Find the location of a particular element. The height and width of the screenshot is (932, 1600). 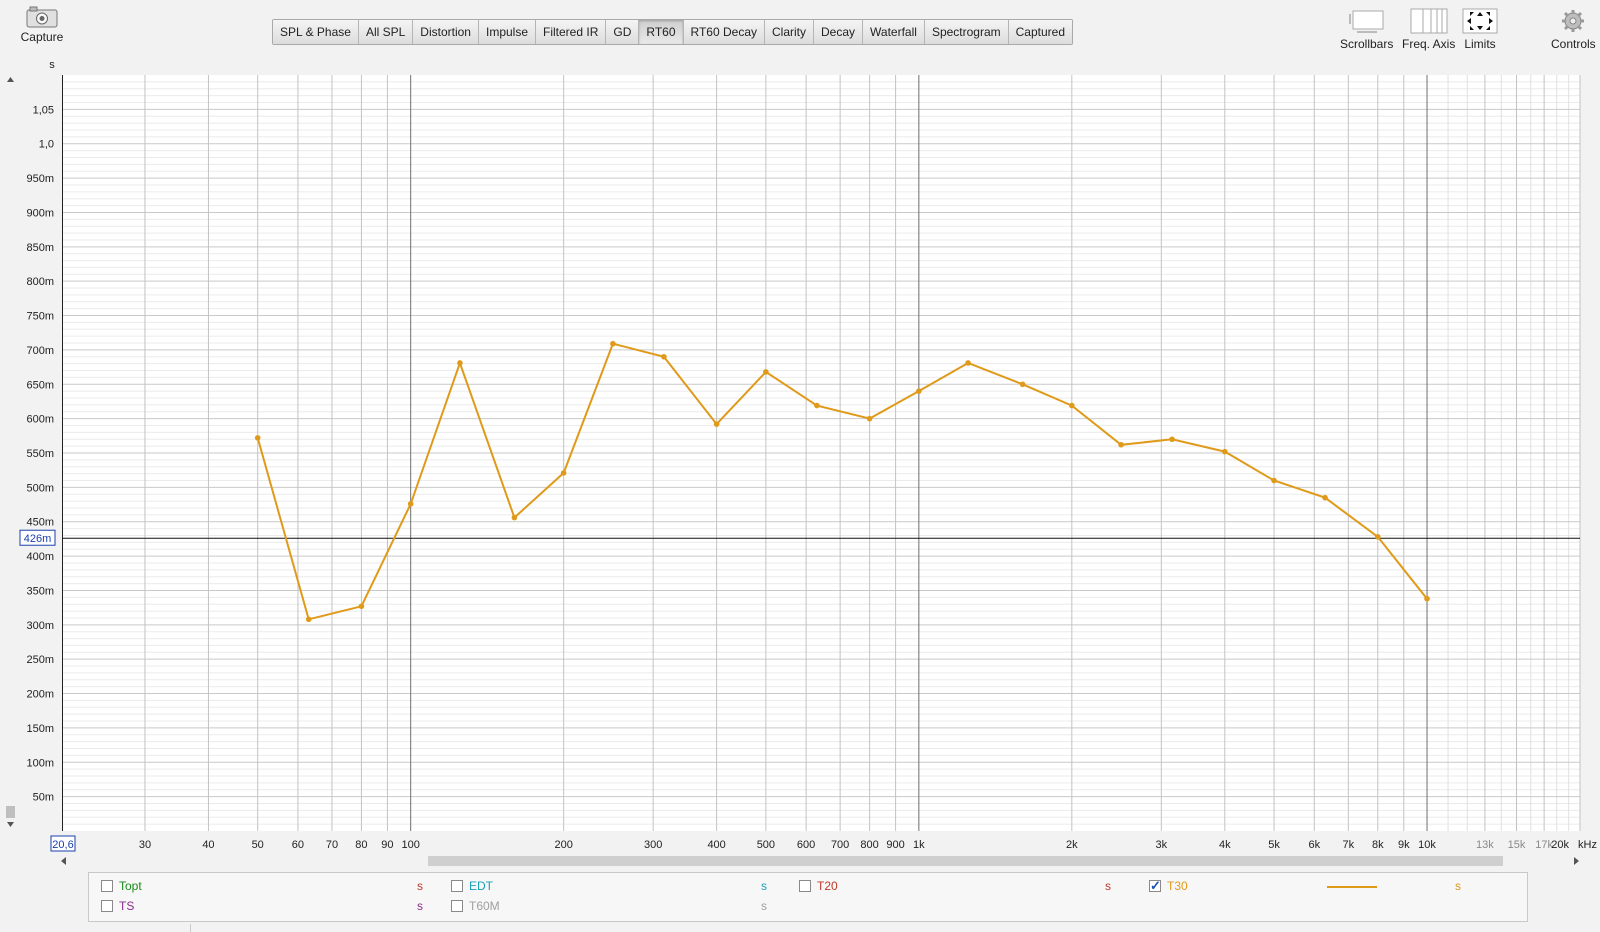

y-tick-label: 800m is located at coordinates (40, 282).